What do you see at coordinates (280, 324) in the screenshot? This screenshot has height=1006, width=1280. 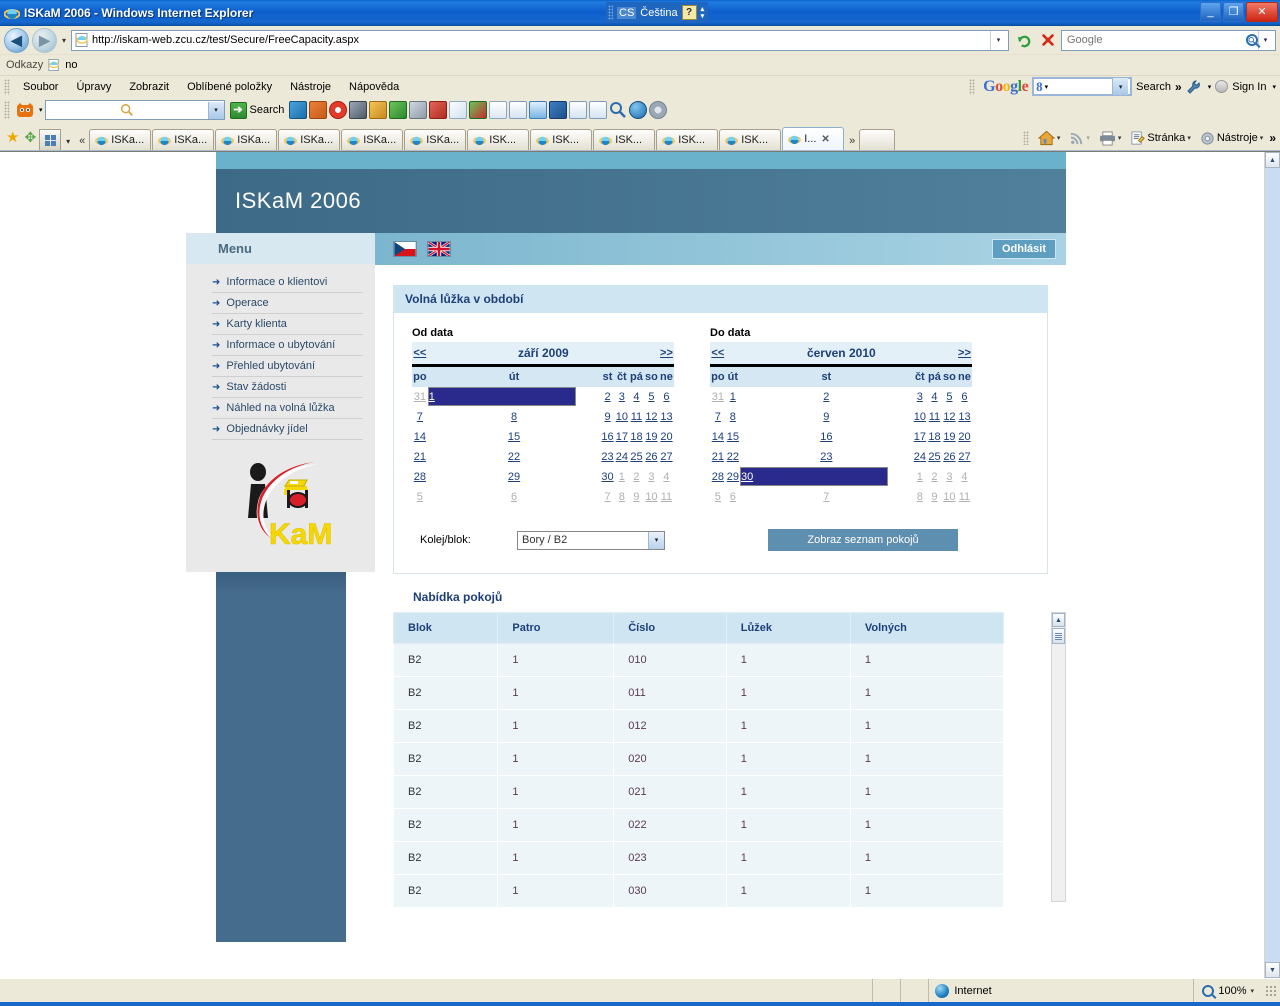 I see `sidebar-item-3: ➜ Karty klienta` at bounding box center [280, 324].